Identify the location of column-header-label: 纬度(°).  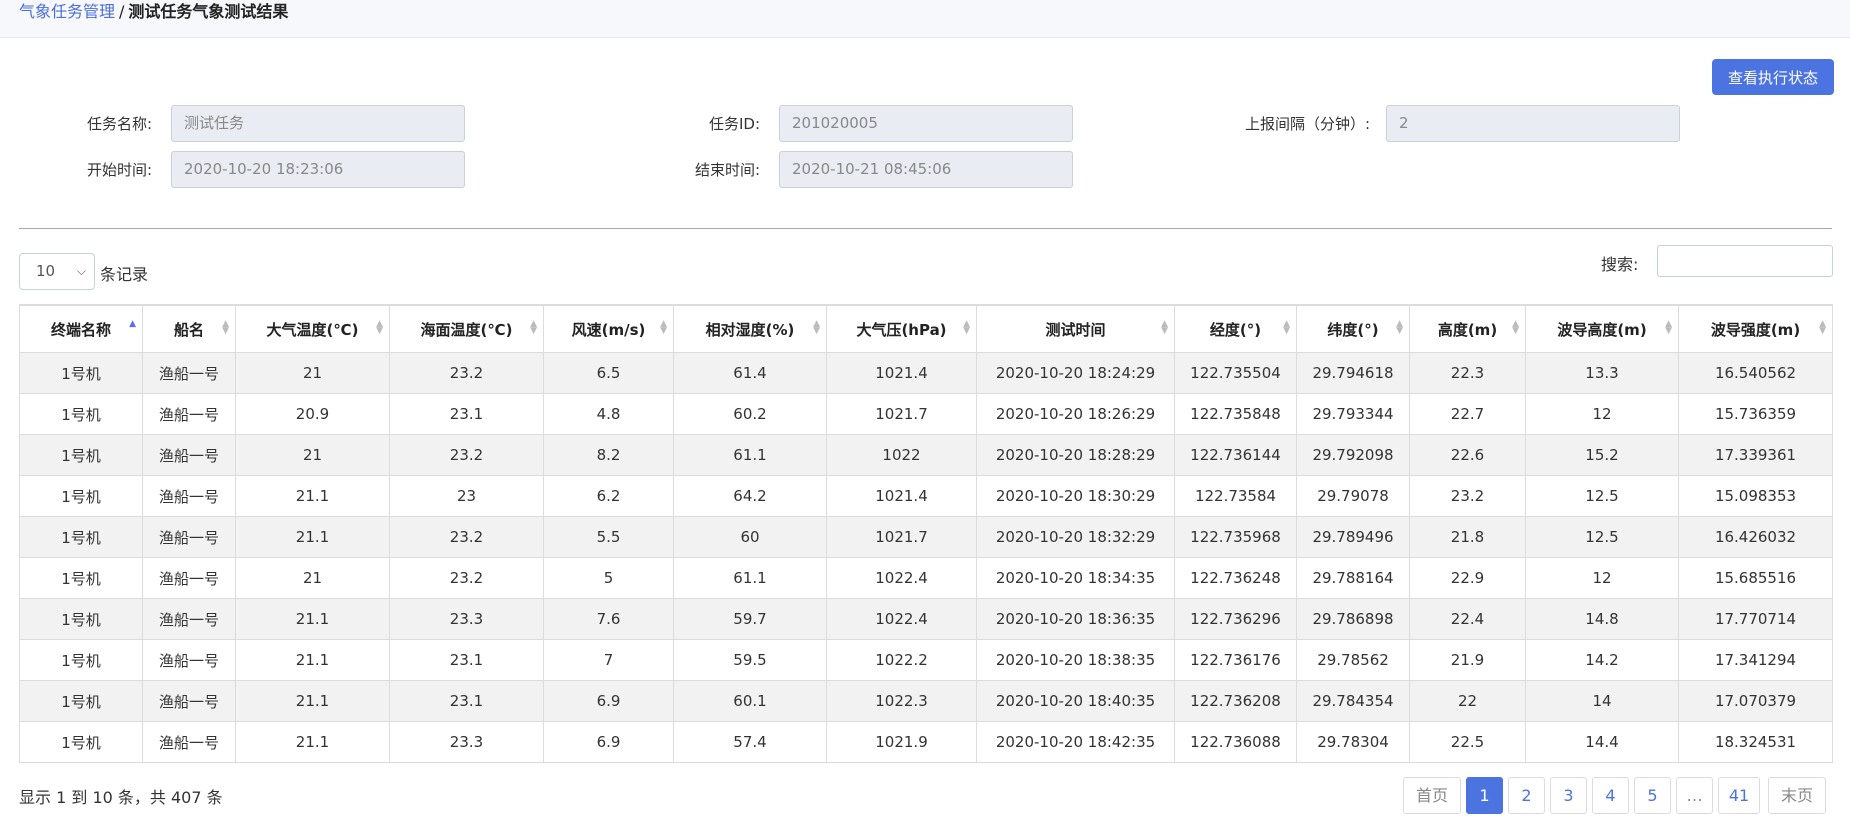
(1353, 329).